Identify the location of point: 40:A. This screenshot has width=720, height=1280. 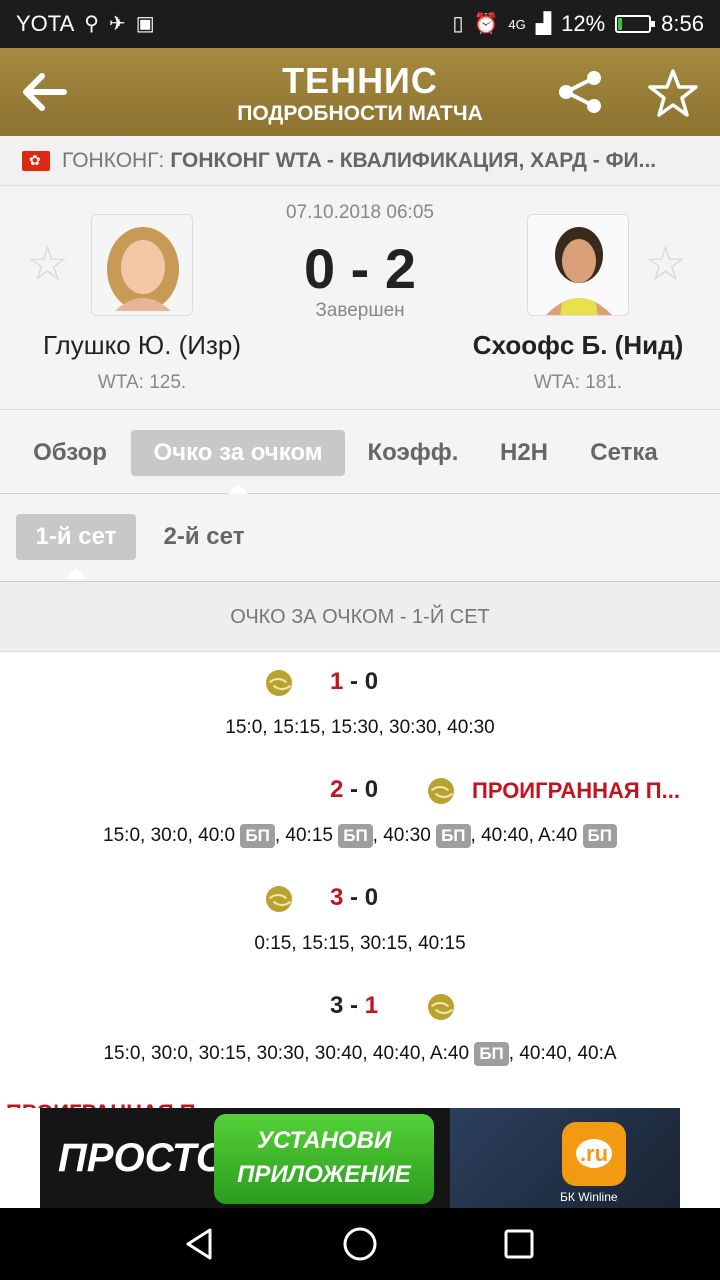
(597, 1053).